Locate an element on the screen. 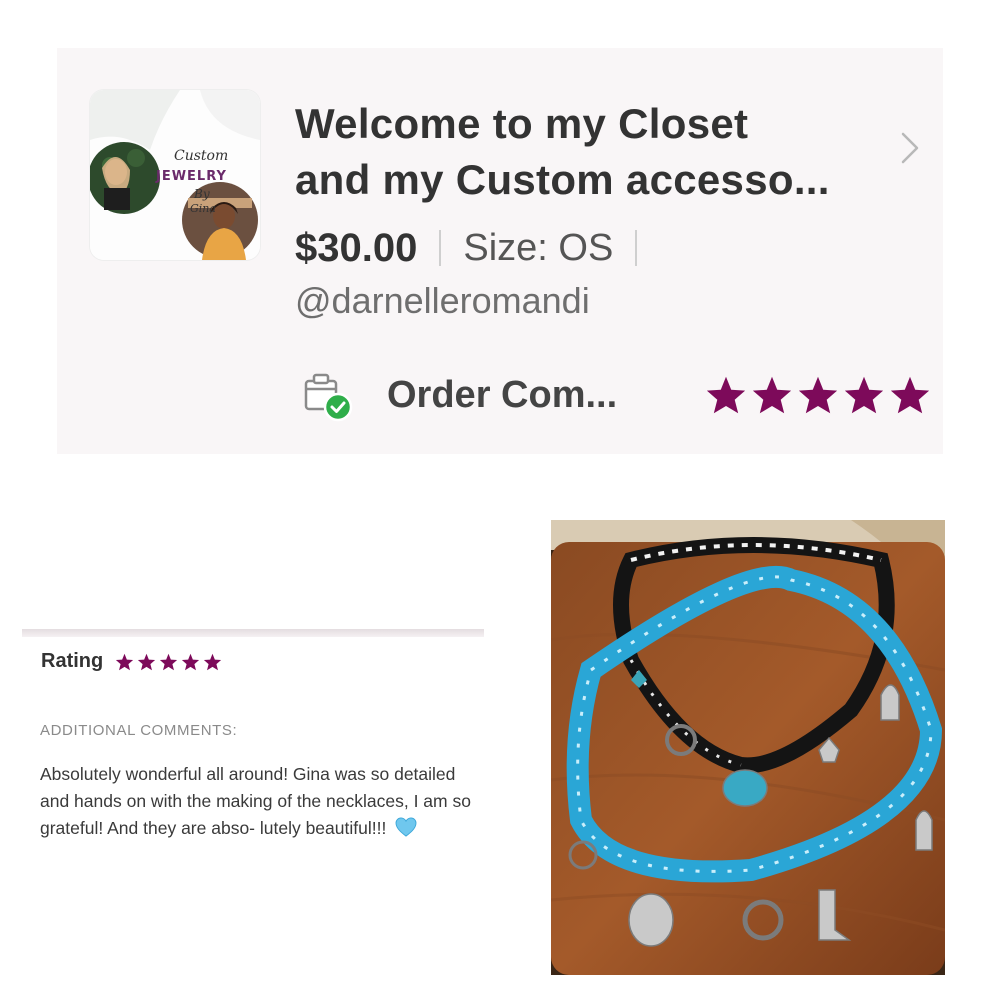 The width and height of the screenshot is (1000, 1000). additional-comments-heading: ADDITIONAL COMMENTS: is located at coordinates (139, 730).